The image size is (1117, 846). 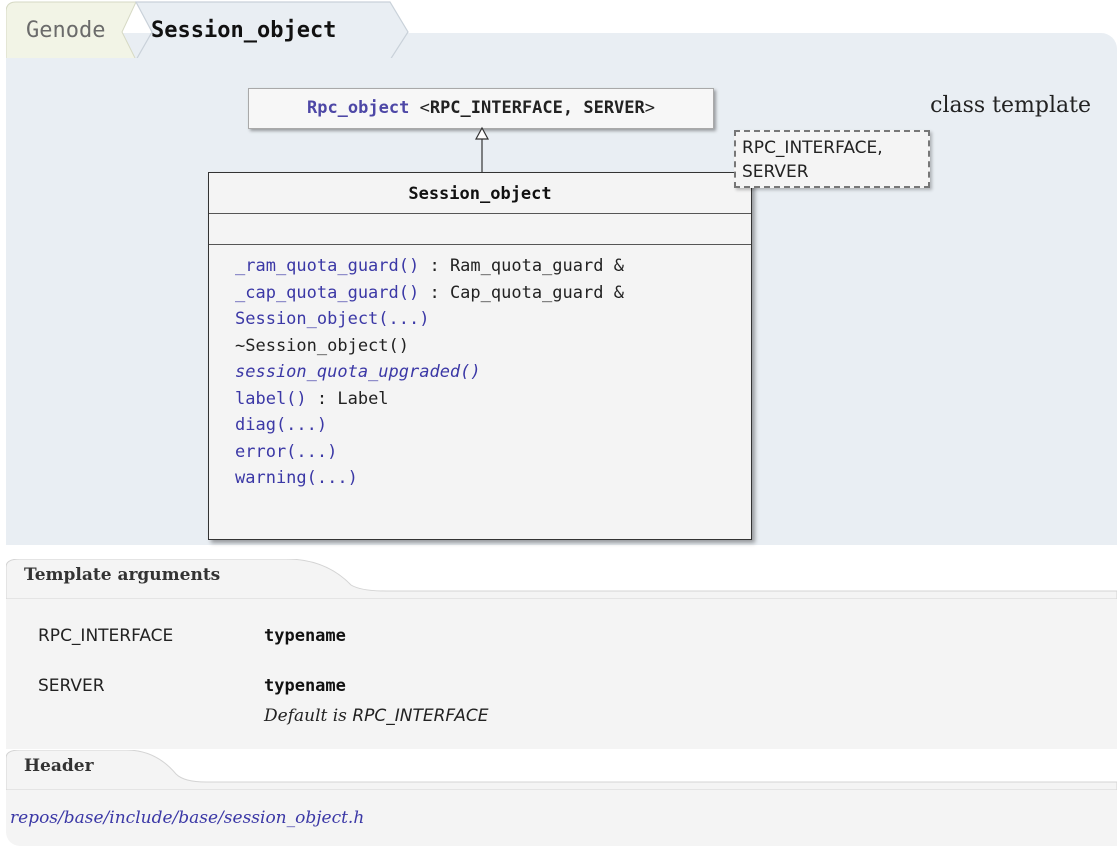 What do you see at coordinates (106, 636) in the screenshot?
I see `template-argument-name: RPC_INTERFACE` at bounding box center [106, 636].